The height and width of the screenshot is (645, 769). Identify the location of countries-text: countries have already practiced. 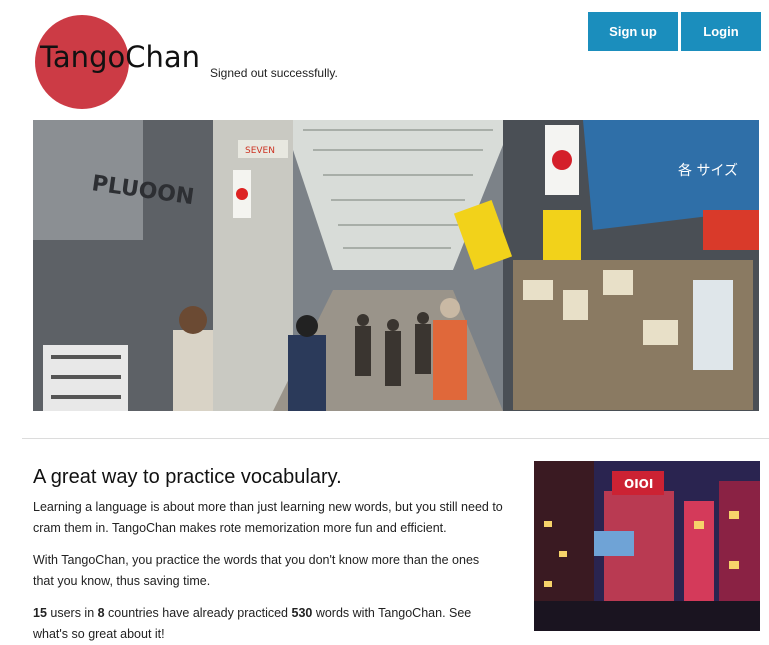
(198, 613).